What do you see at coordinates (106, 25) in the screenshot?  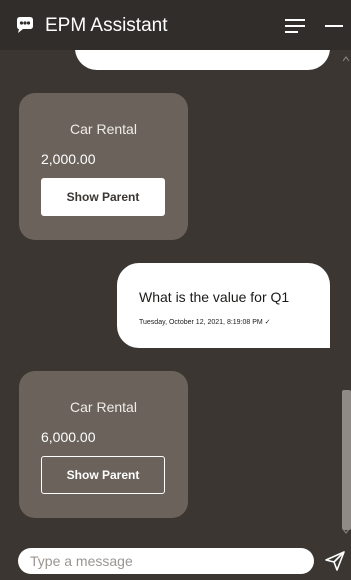 I see `app-title: EPM Assistant` at bounding box center [106, 25].